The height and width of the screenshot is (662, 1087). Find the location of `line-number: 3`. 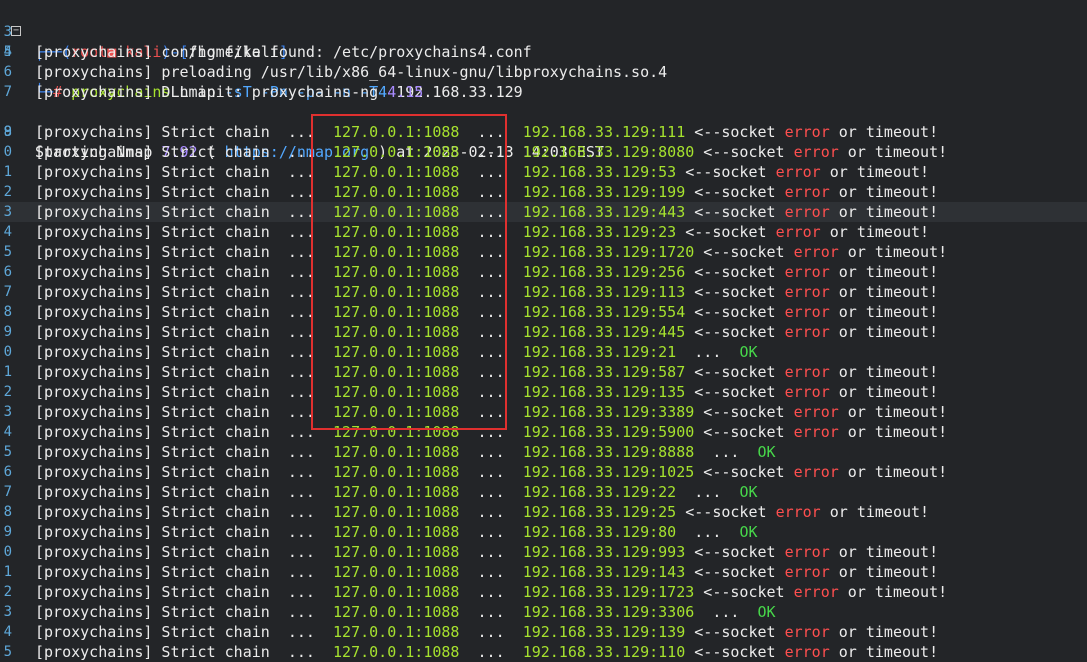

line-number: 3 is located at coordinates (7, 612).